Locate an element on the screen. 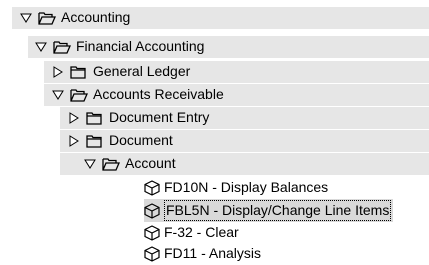 The height and width of the screenshot is (265, 429). transaction-label: FBL5N - Display/Change Line Items is located at coordinates (278, 210).